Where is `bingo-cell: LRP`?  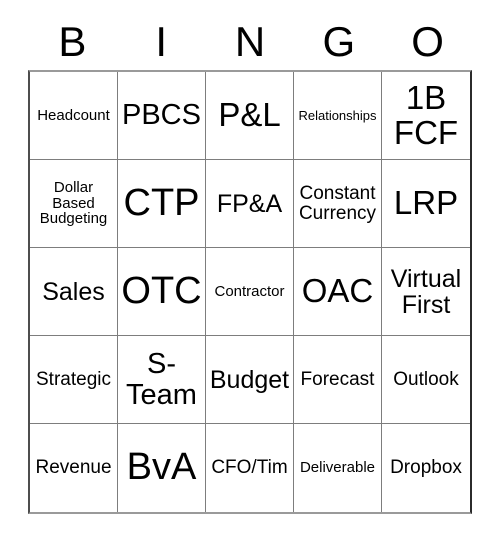
bingo-cell: LRP is located at coordinates (426, 204).